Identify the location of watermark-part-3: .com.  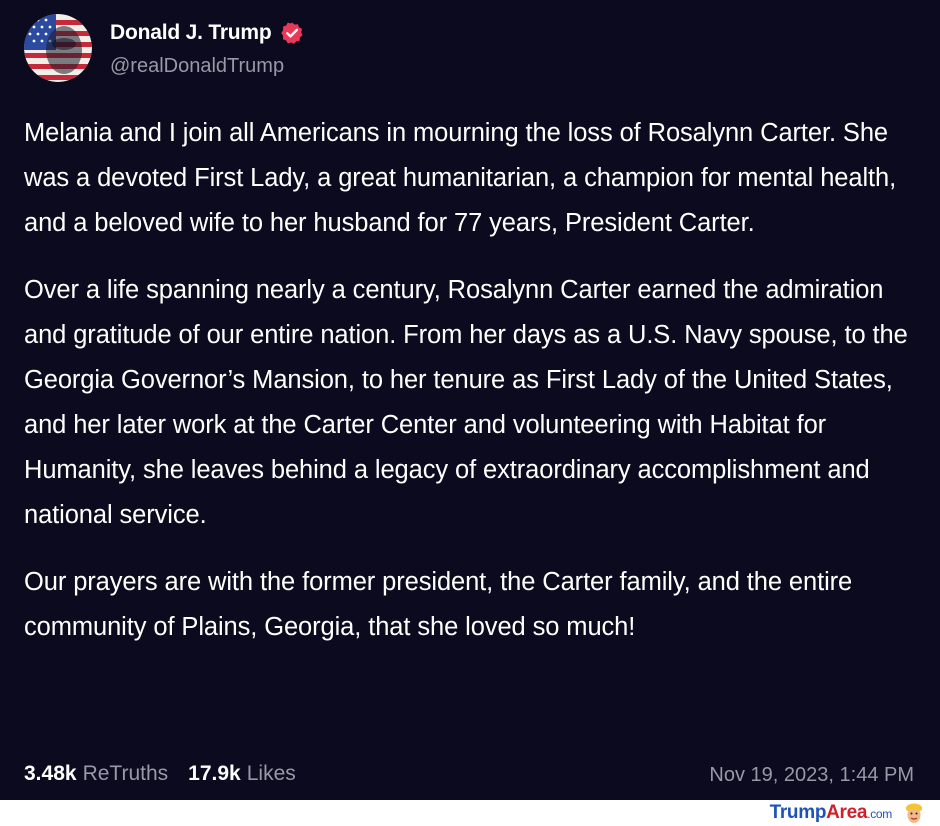
(879, 814).